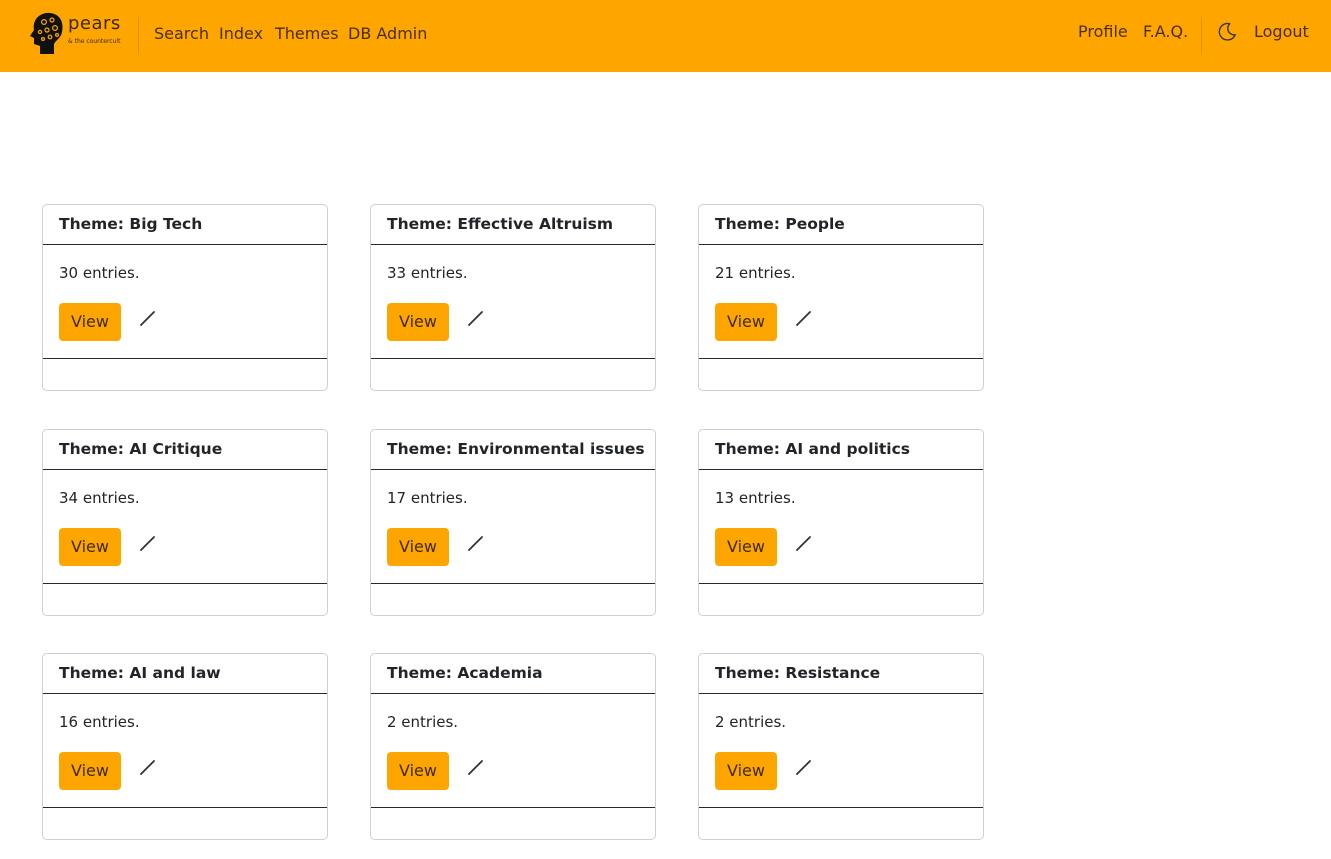 The width and height of the screenshot is (1331, 859). What do you see at coordinates (513, 527) in the screenshot?
I see `theme-card-body: 17 entries. View` at bounding box center [513, 527].